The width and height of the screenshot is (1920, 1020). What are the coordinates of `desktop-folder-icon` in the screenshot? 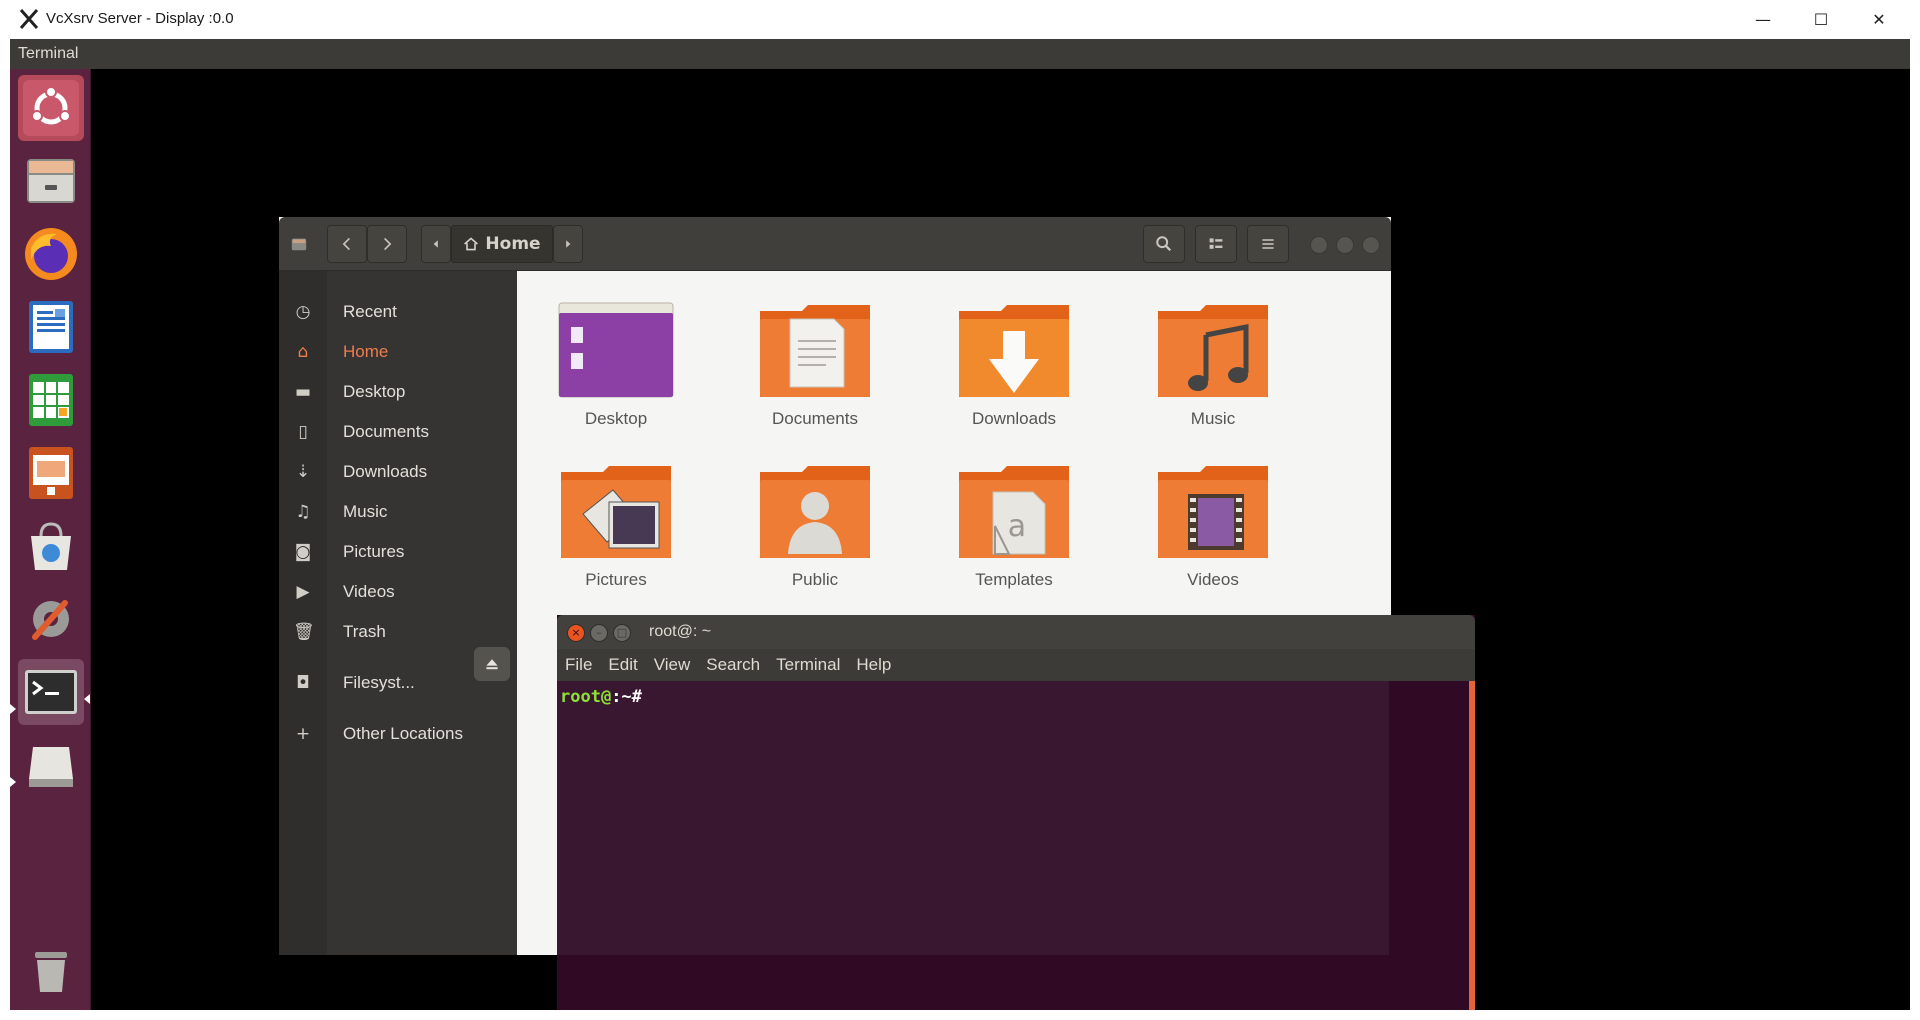 It's located at (616, 350).